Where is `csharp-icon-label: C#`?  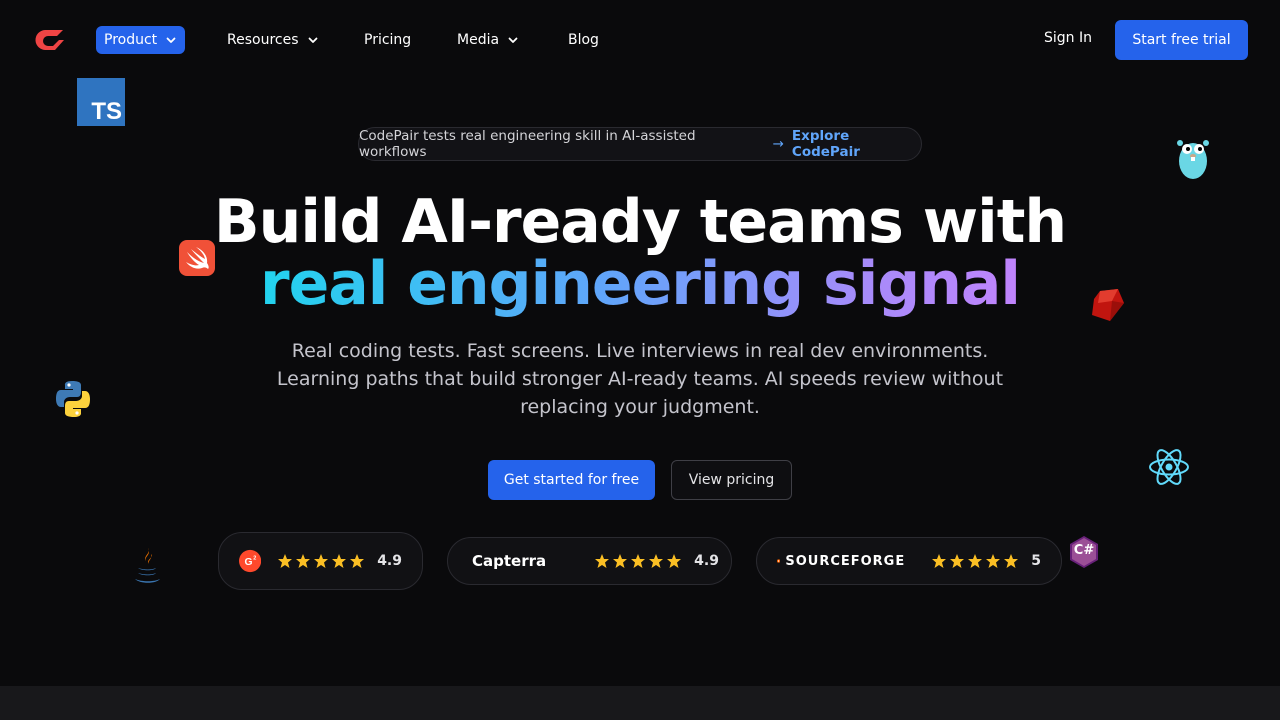
csharp-icon-label: C# is located at coordinates (1084, 550).